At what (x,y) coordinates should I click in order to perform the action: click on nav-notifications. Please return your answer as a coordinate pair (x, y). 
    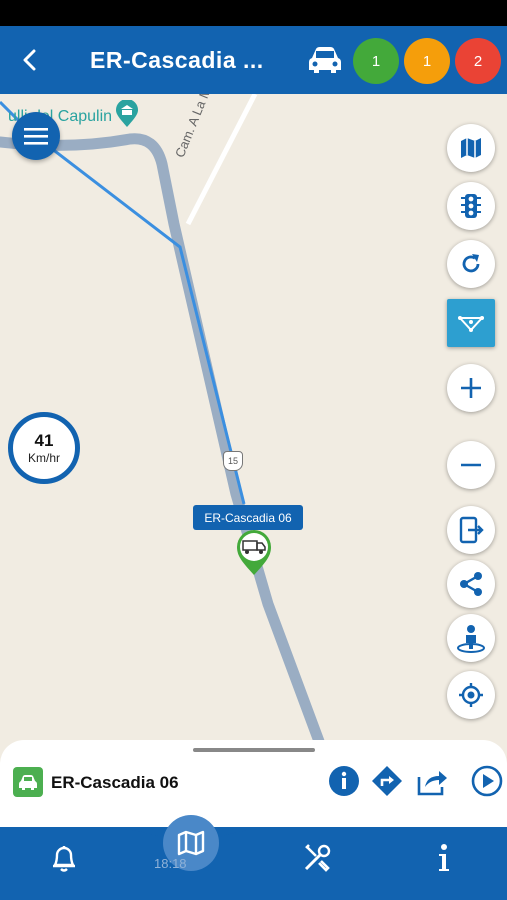
    Looking at the image, I should click on (64, 858).